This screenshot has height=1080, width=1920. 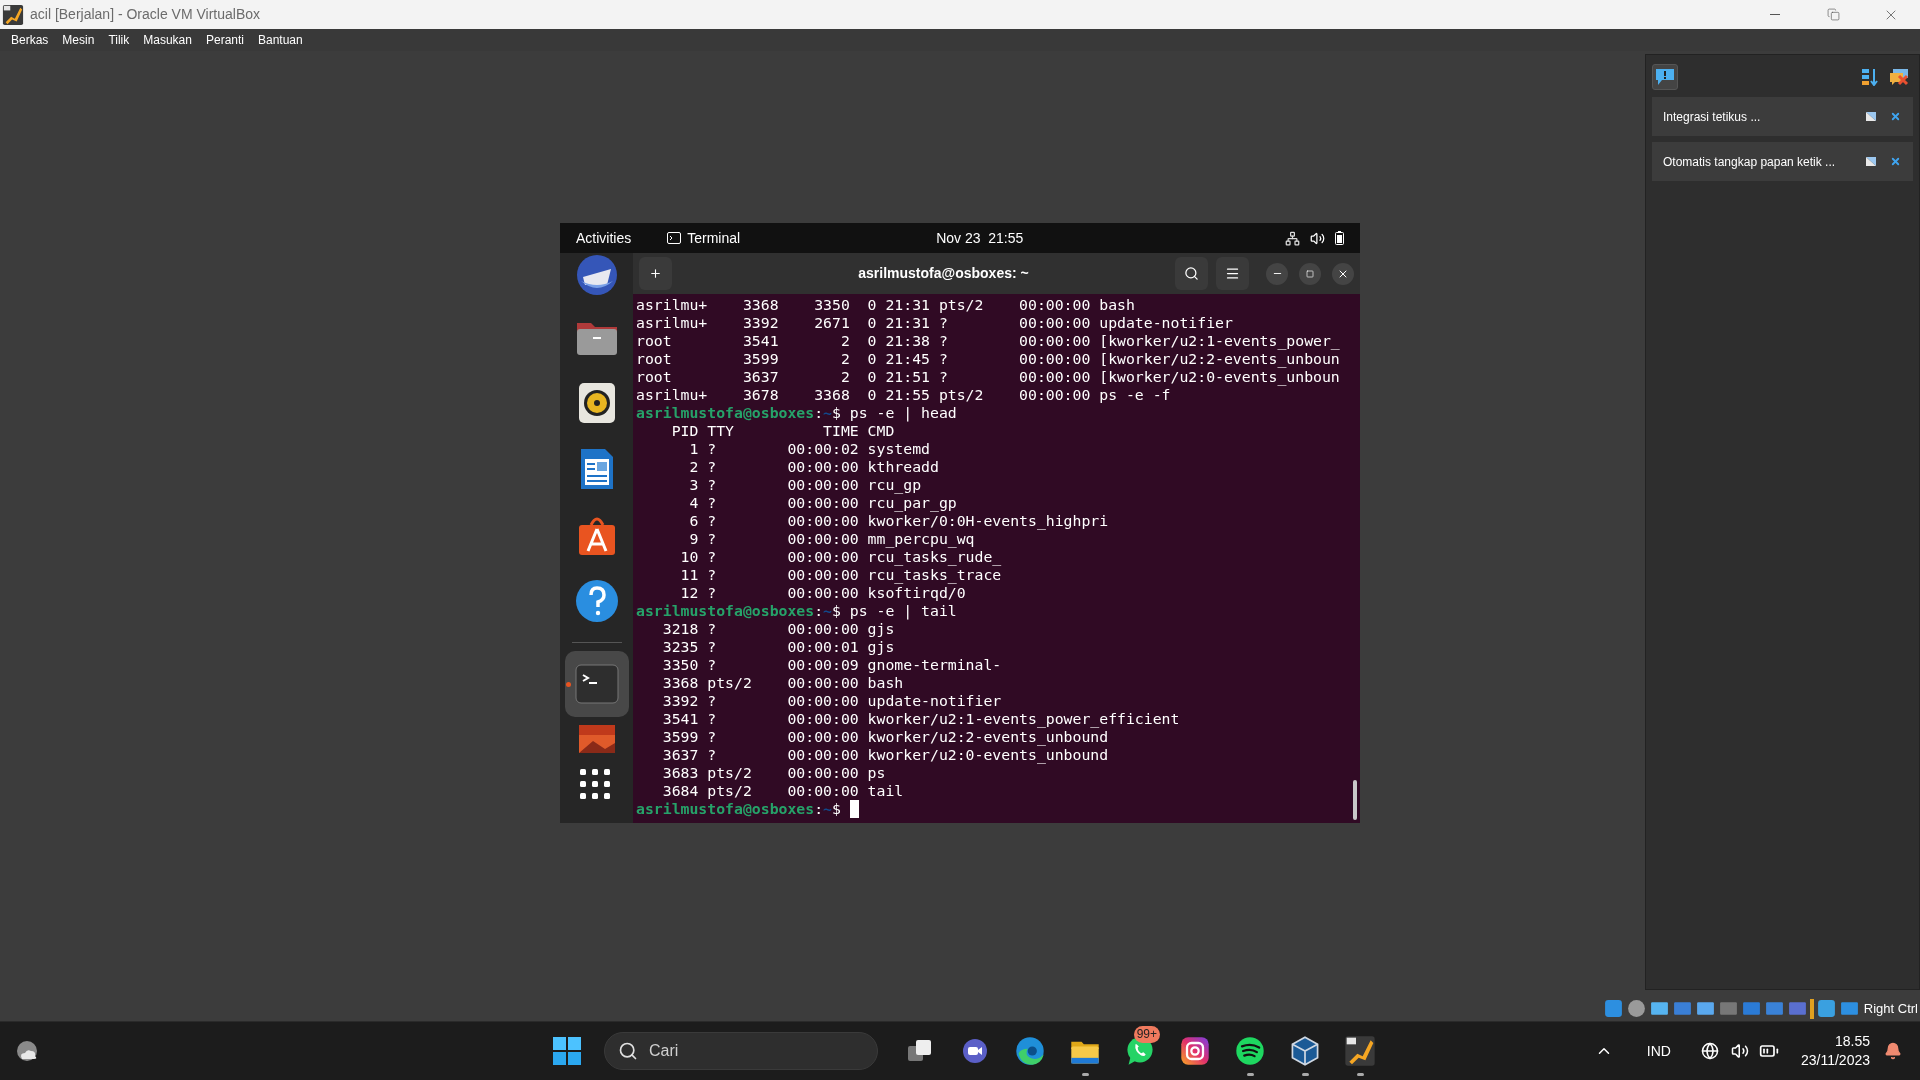 I want to click on output-line: 3 ? 00:00:00 rcu_gp, so click(x=805, y=485).